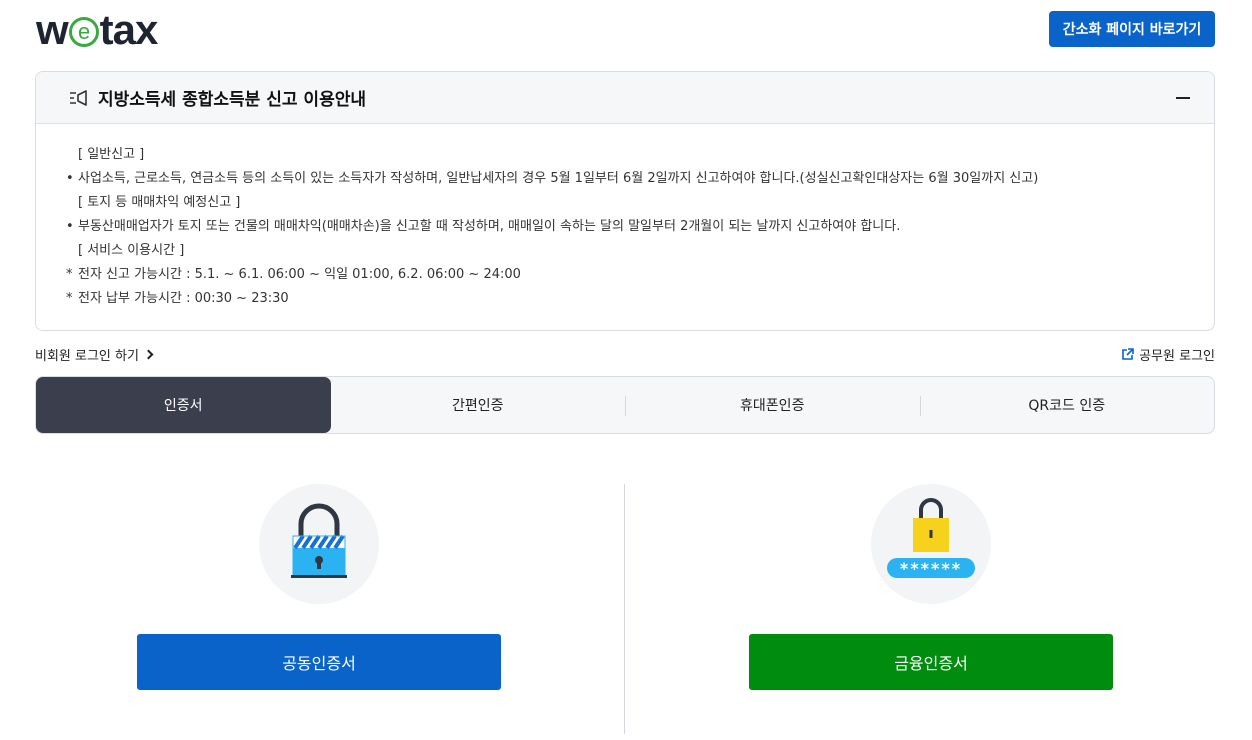  What do you see at coordinates (625, 98) in the screenshot?
I see `notice-header: 지방소득세 종합소득분 신고 이용안내` at bounding box center [625, 98].